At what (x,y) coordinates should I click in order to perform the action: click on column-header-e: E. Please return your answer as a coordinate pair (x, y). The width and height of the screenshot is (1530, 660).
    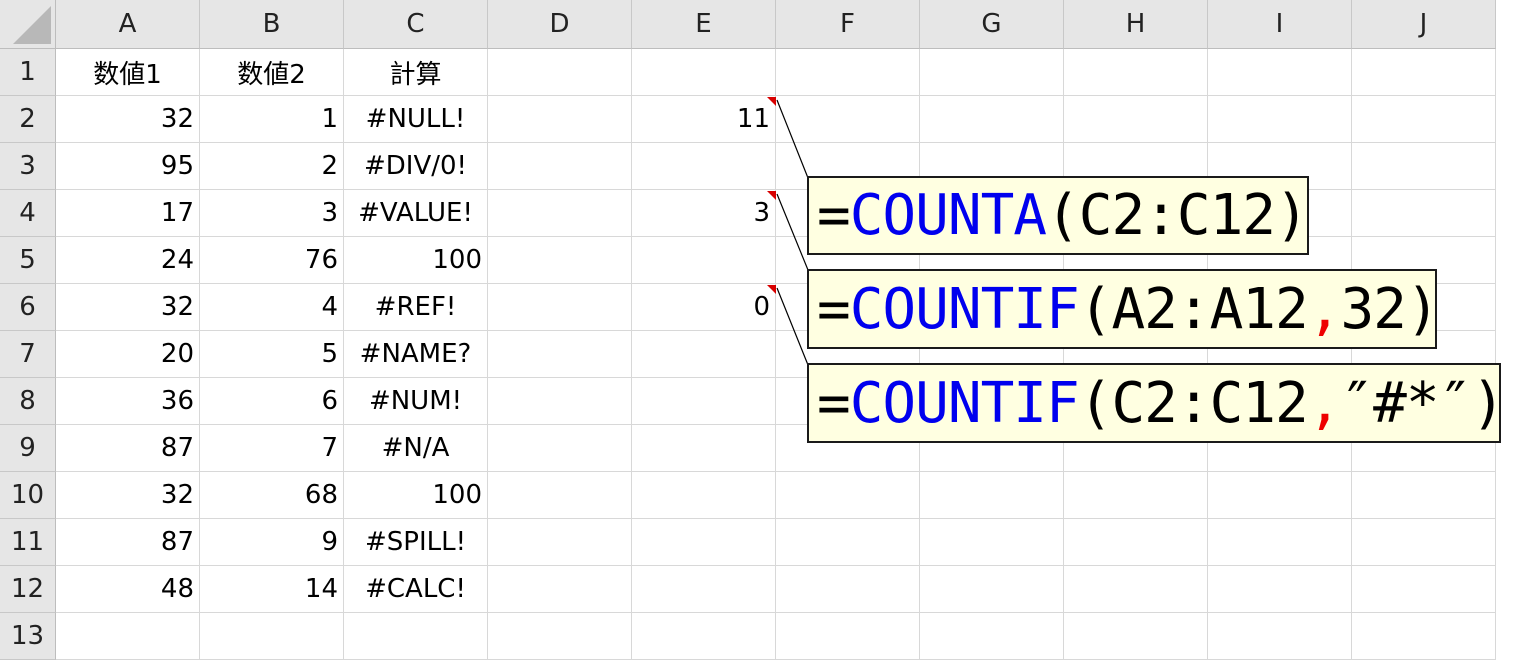
    Looking at the image, I should click on (704, 24).